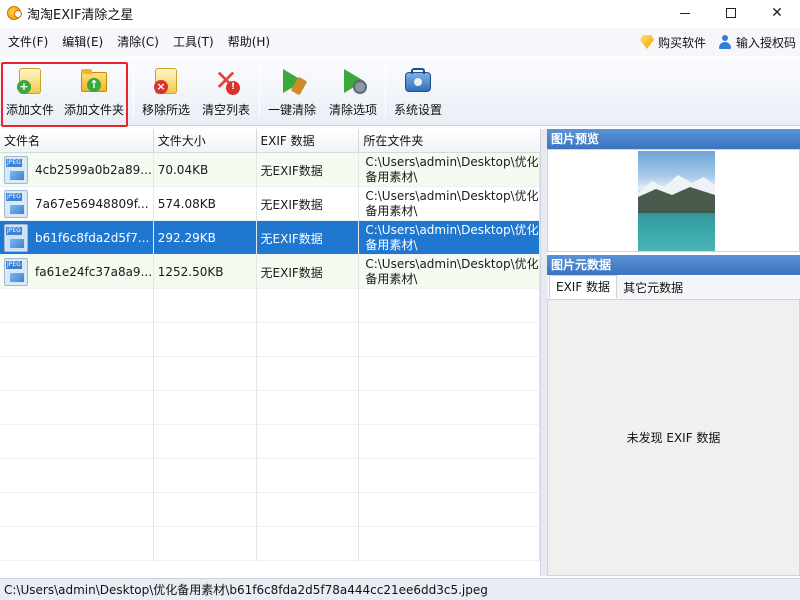 The image size is (800, 600). What do you see at coordinates (226, 81) in the screenshot?
I see `clear-list-icon: ✕ !` at bounding box center [226, 81].